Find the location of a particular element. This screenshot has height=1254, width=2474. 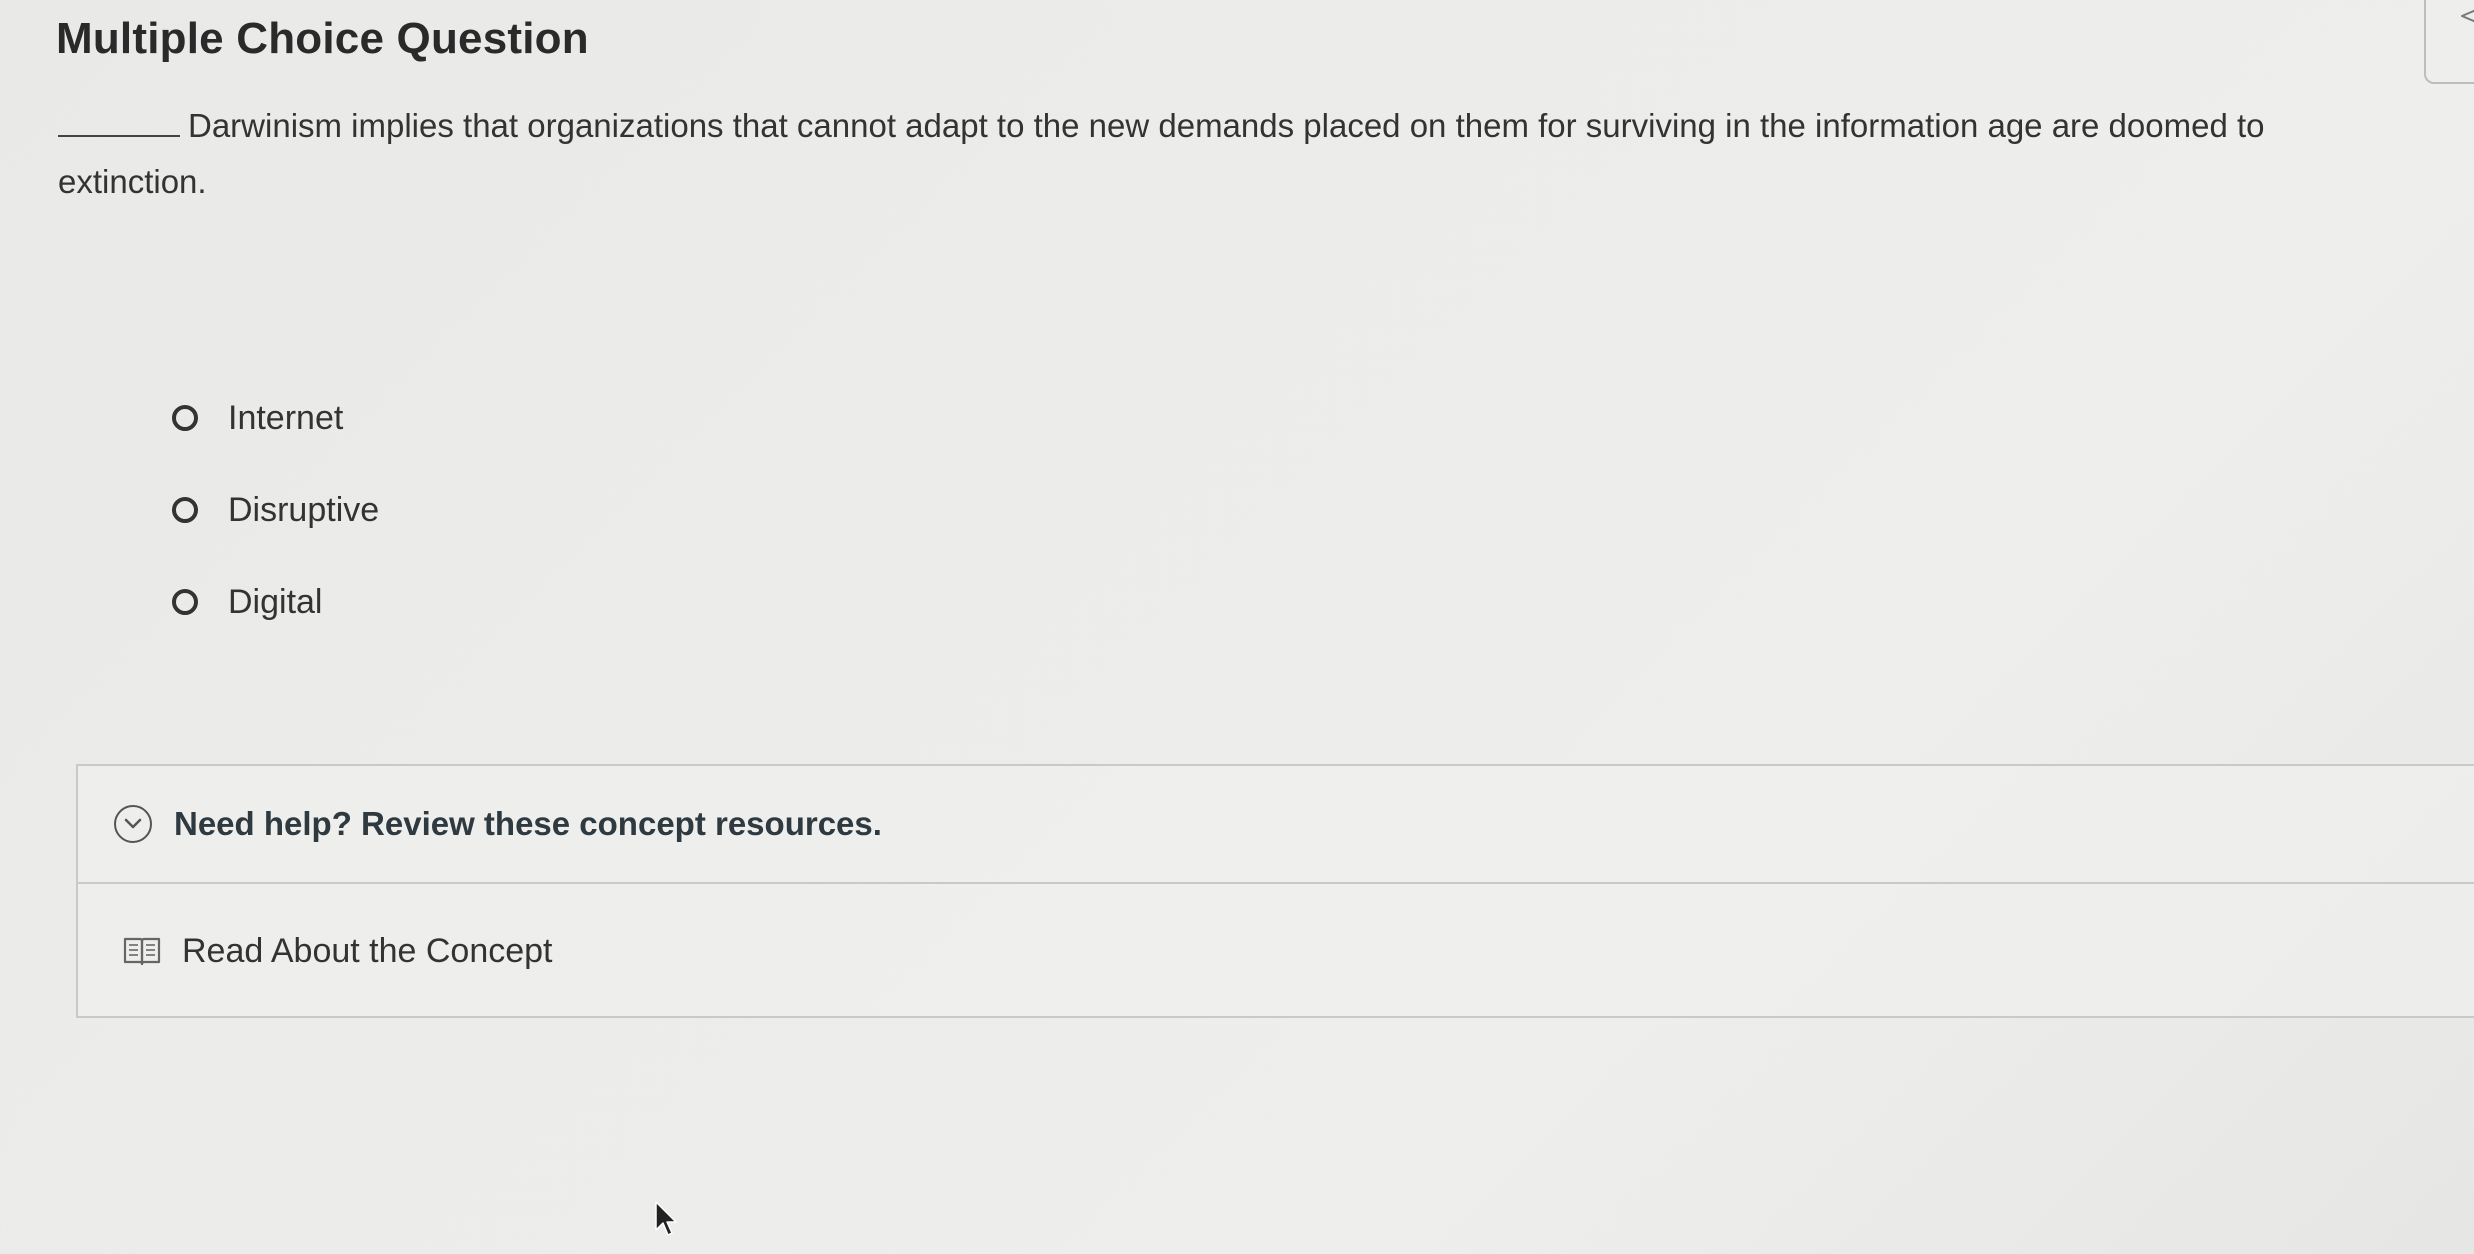

mouse-cursor-icon is located at coordinates (666, 1218).